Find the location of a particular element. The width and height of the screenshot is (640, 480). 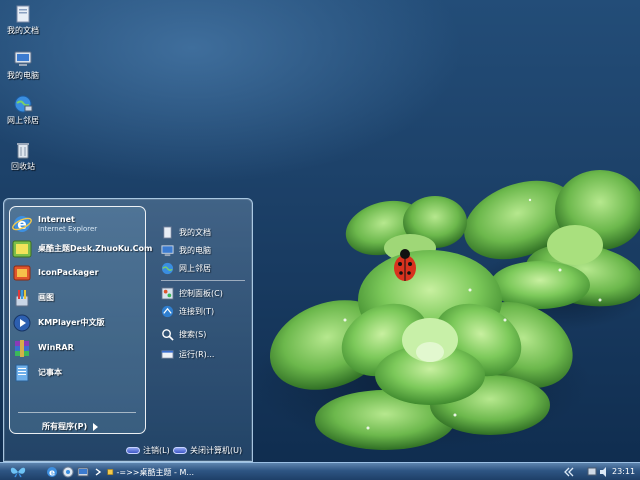

desktop-icon-label: 我的文档 is located at coordinates (23, 30).